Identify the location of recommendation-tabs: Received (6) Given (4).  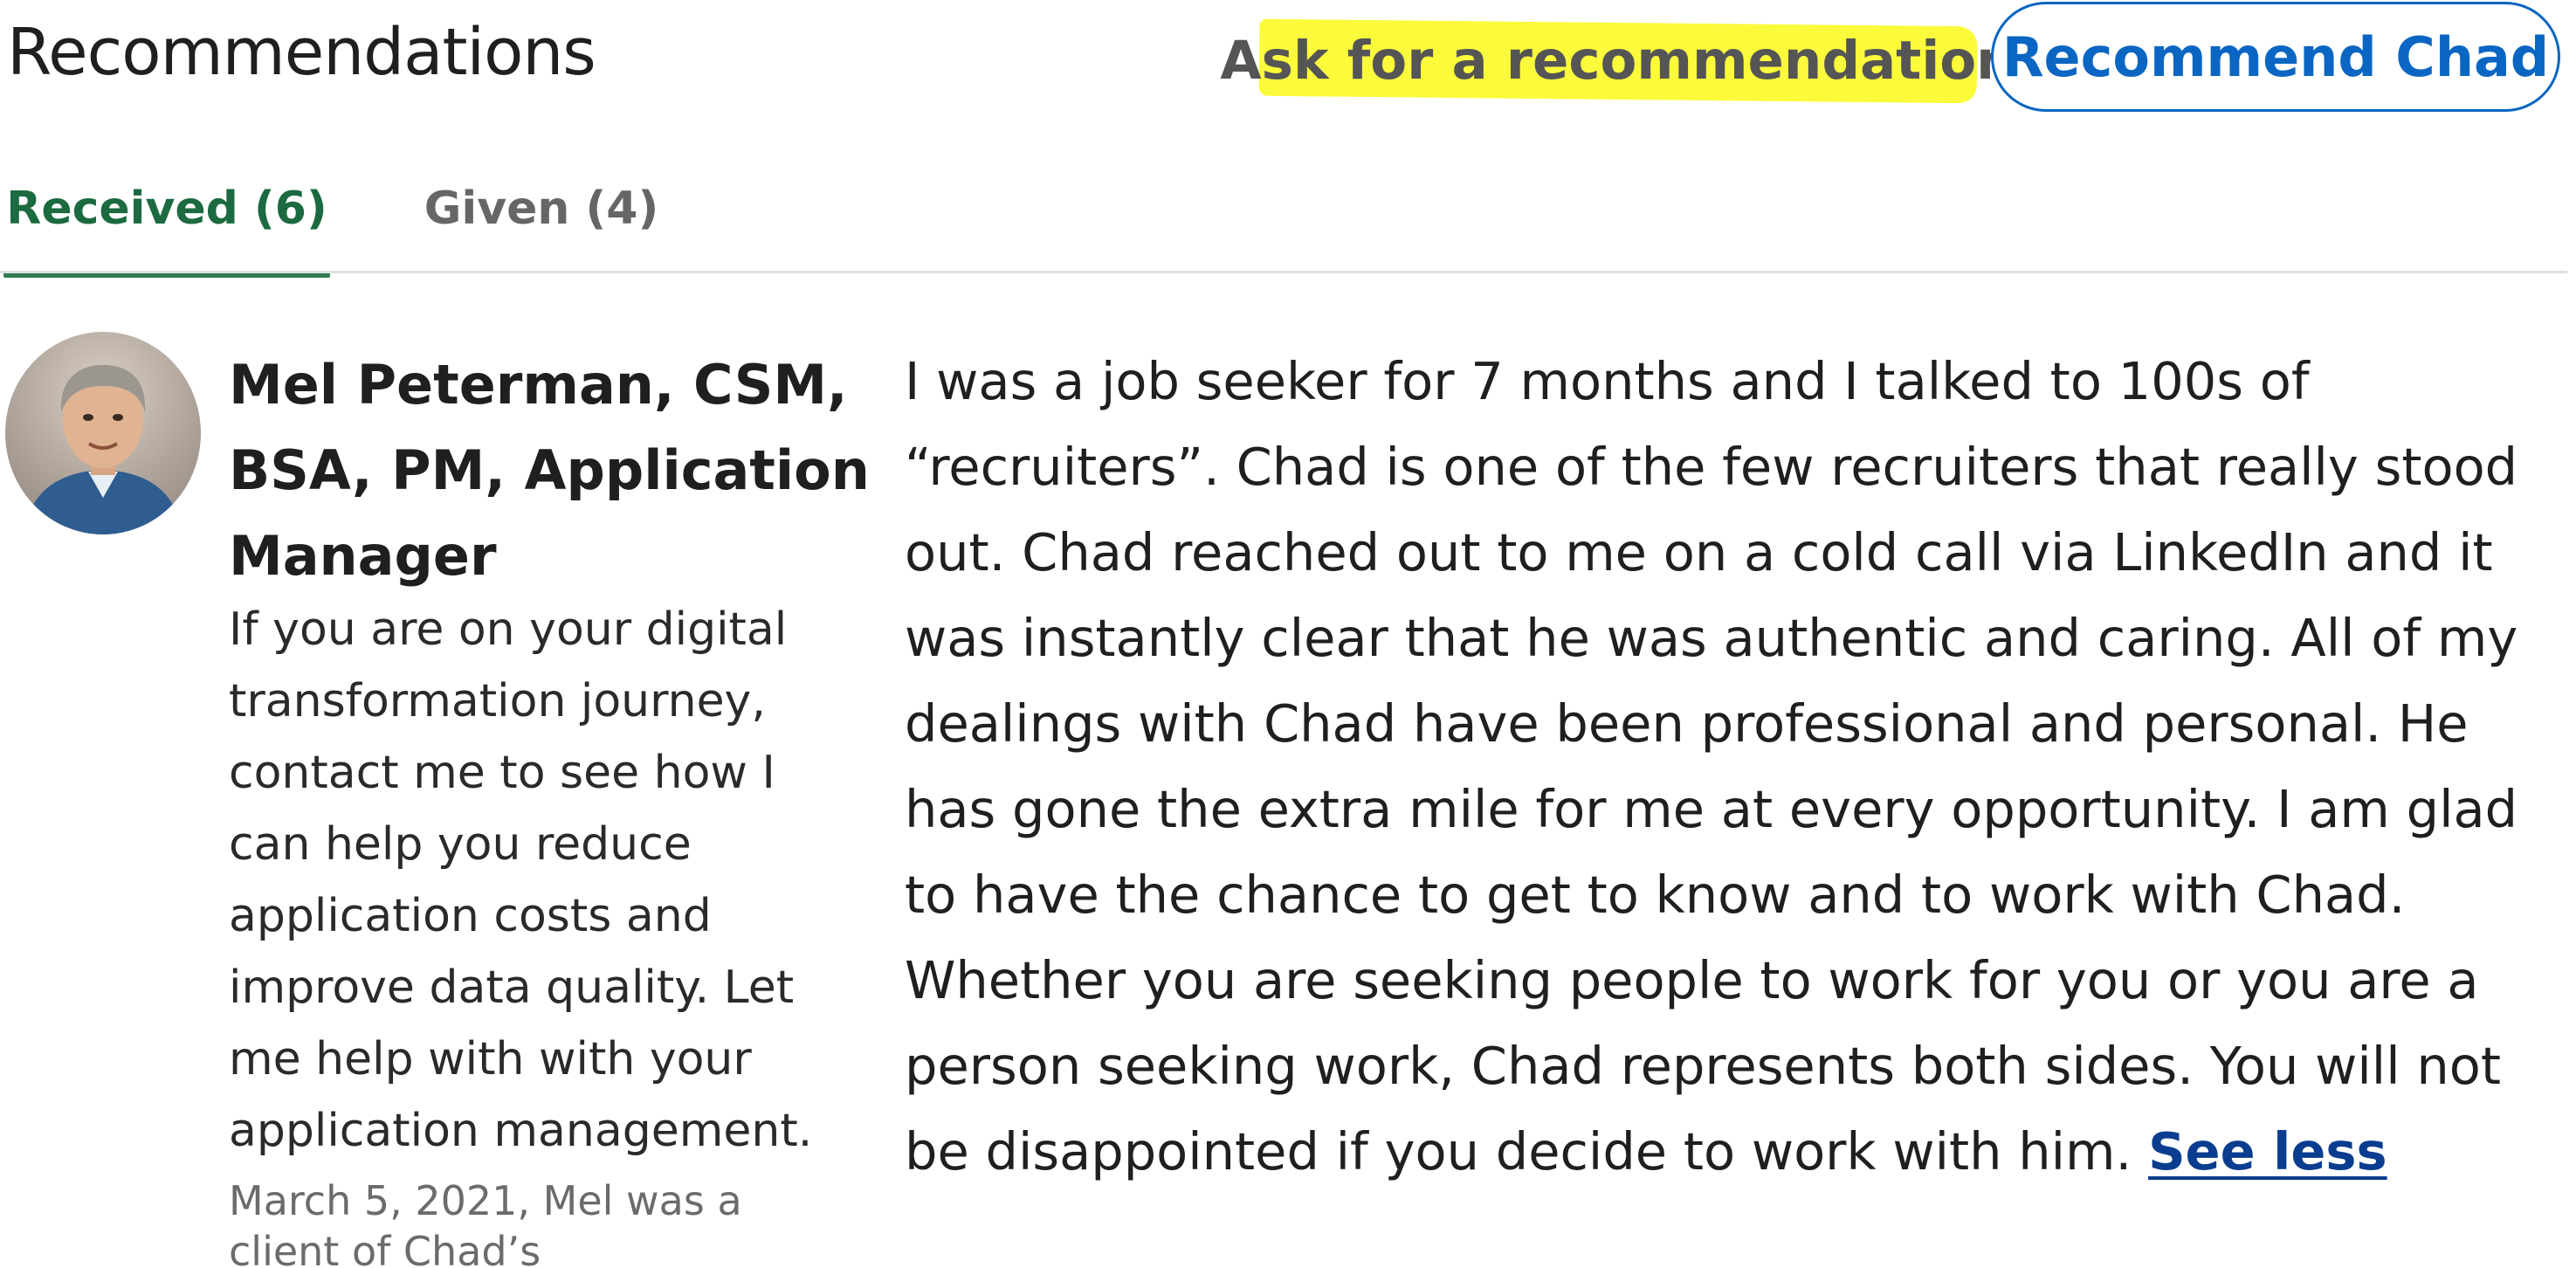
(1283, 213).